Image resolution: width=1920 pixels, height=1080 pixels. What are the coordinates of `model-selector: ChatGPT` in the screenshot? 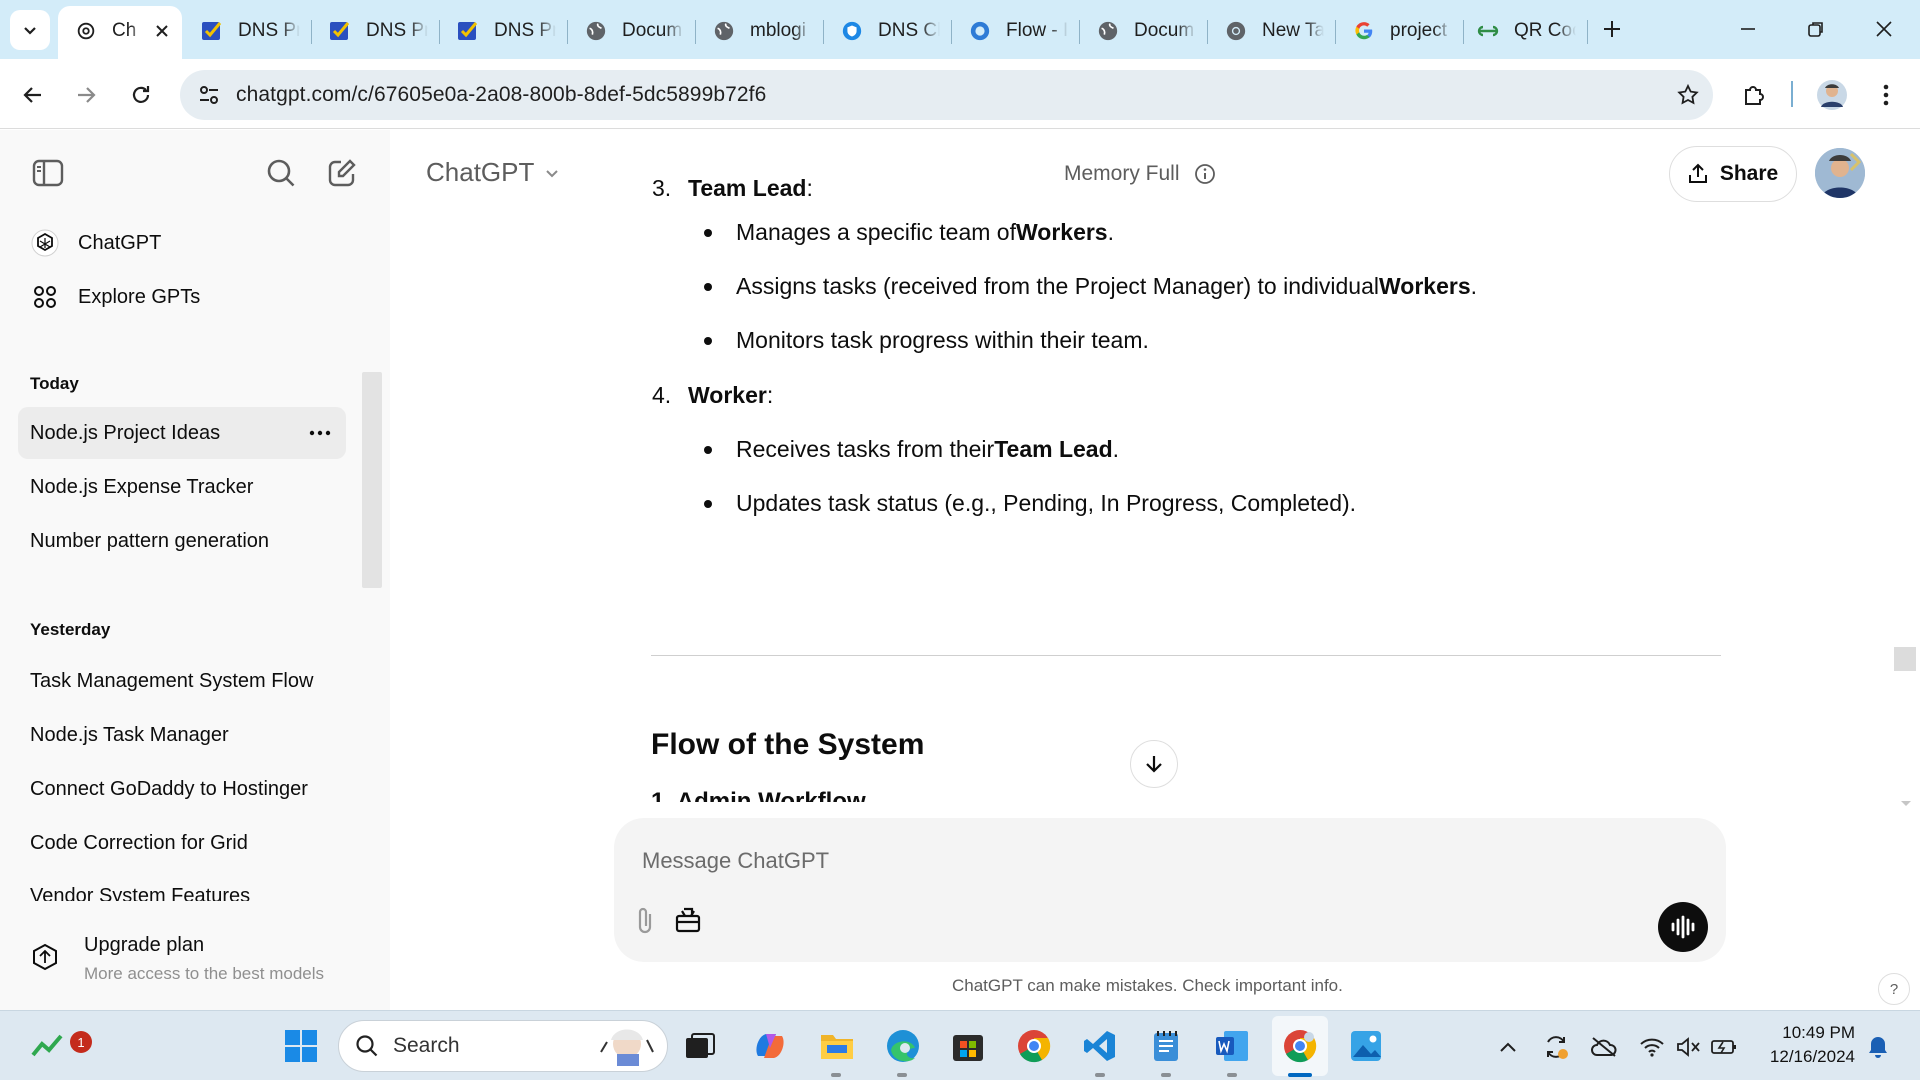 It's located at (493, 172).